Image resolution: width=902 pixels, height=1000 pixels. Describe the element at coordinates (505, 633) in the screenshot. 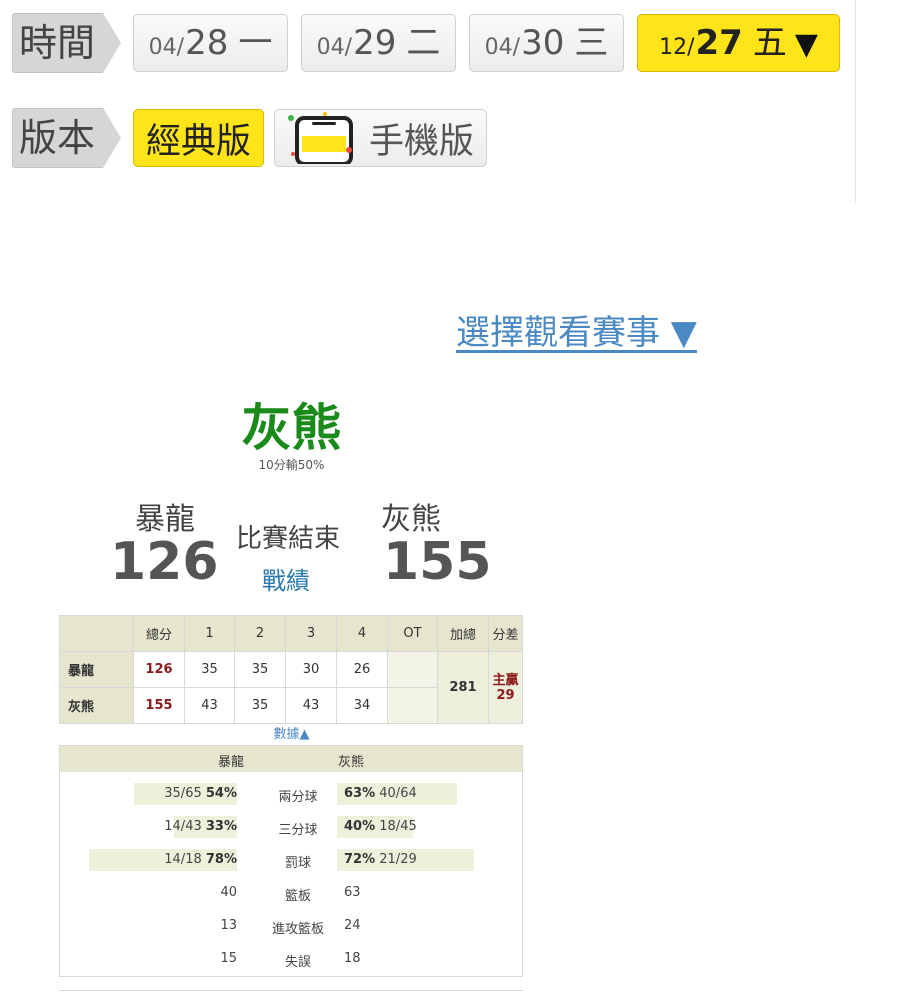

I see `table-header: 分差` at that location.